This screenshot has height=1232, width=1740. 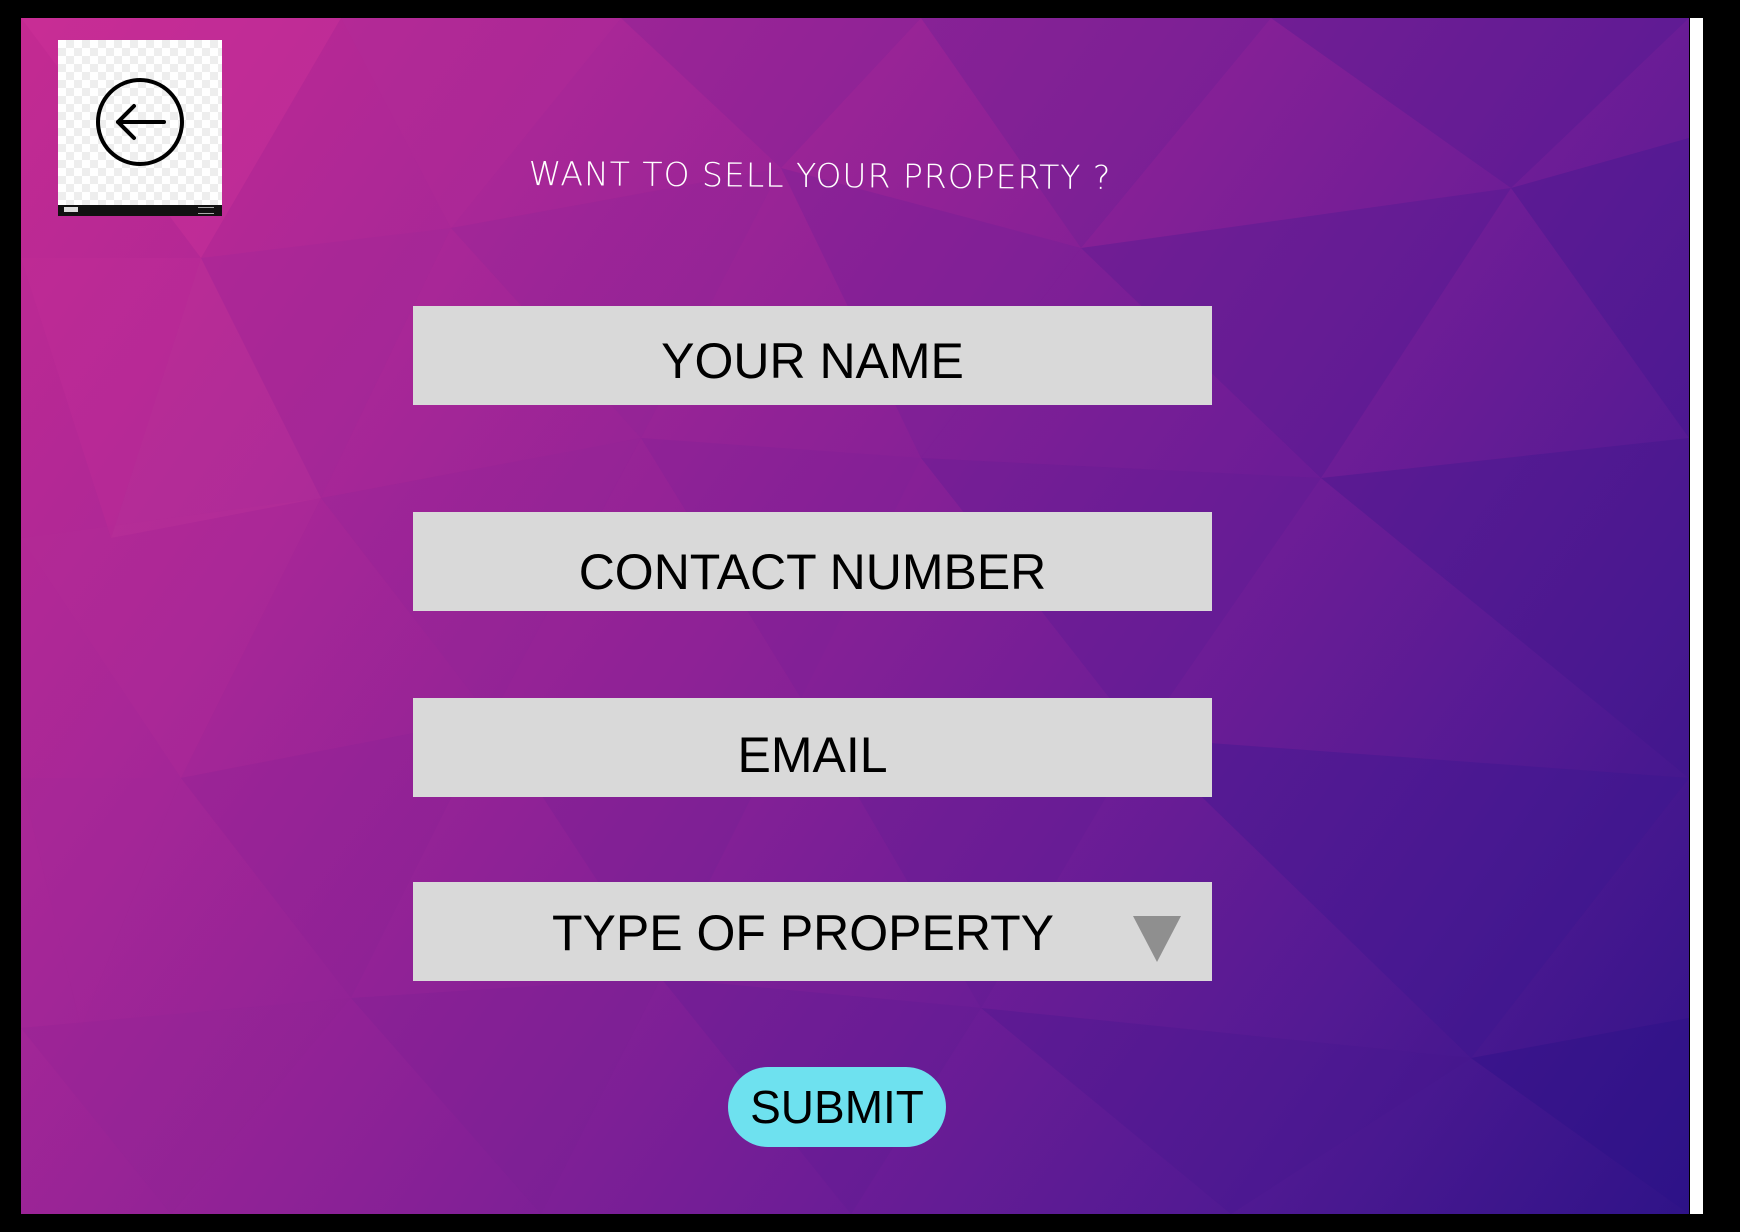 I want to click on name-input, so click(x=812, y=355).